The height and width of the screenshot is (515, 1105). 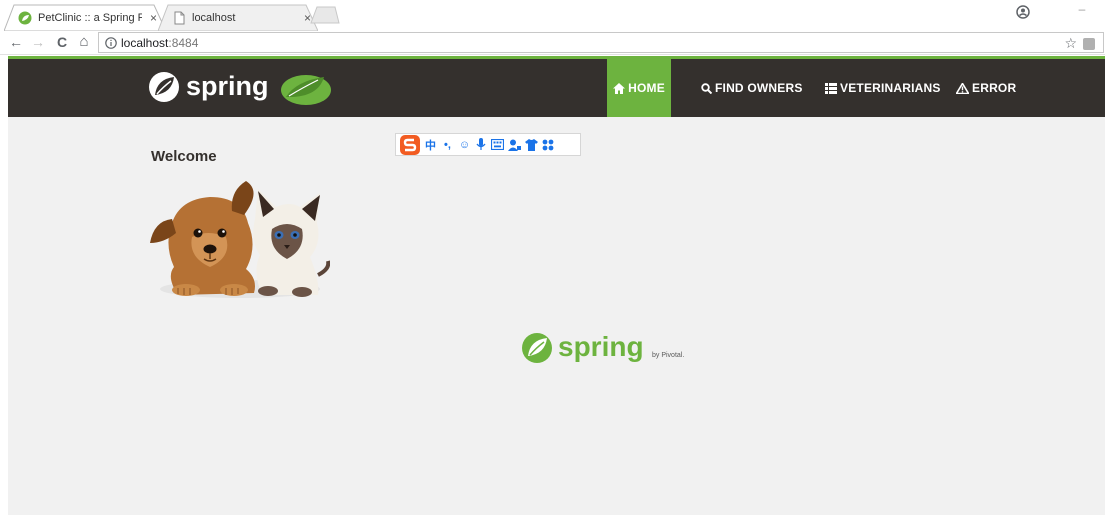 What do you see at coordinates (184, 156) in the screenshot?
I see `page-title: Welcome` at bounding box center [184, 156].